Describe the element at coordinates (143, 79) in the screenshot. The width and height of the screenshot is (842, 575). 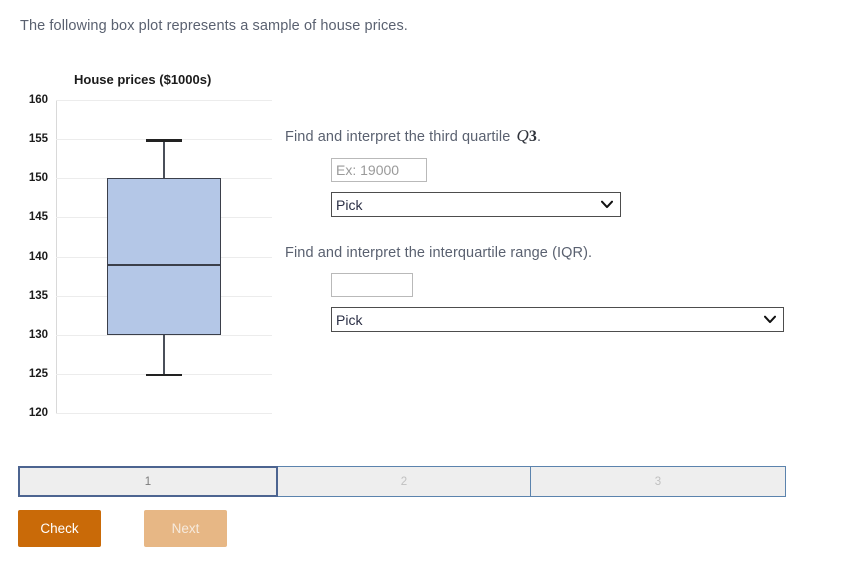
I see `chart-title: House prices ($1000s)` at that location.